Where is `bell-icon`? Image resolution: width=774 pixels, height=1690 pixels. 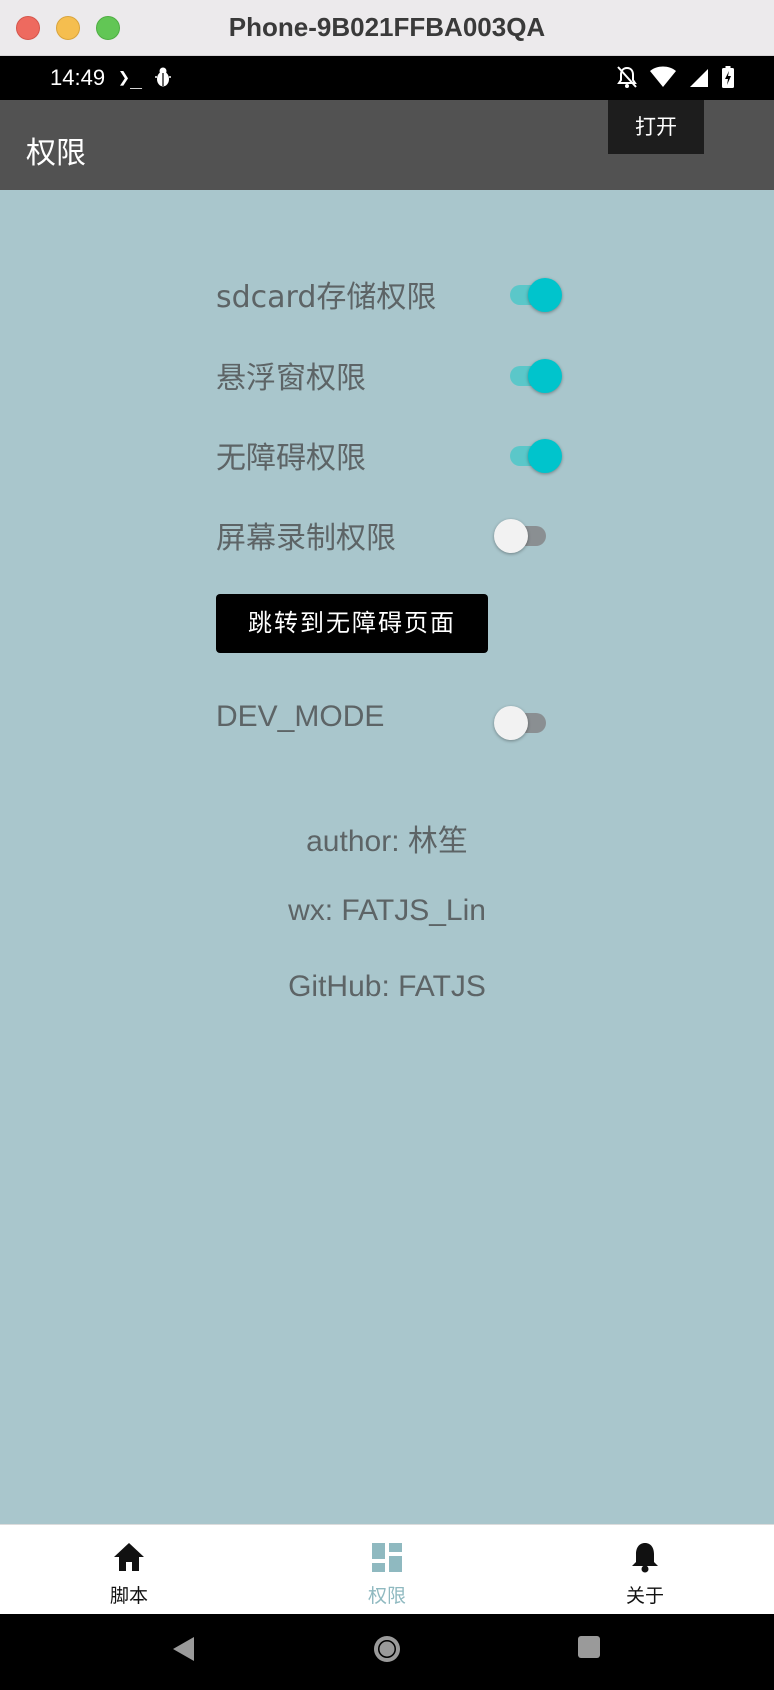
bell-icon is located at coordinates (645, 1558).